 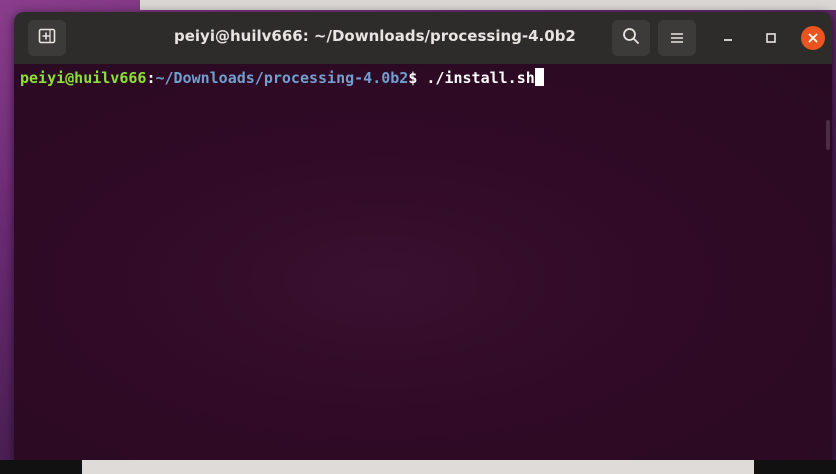 What do you see at coordinates (539, 77) in the screenshot?
I see `text-cursor` at bounding box center [539, 77].